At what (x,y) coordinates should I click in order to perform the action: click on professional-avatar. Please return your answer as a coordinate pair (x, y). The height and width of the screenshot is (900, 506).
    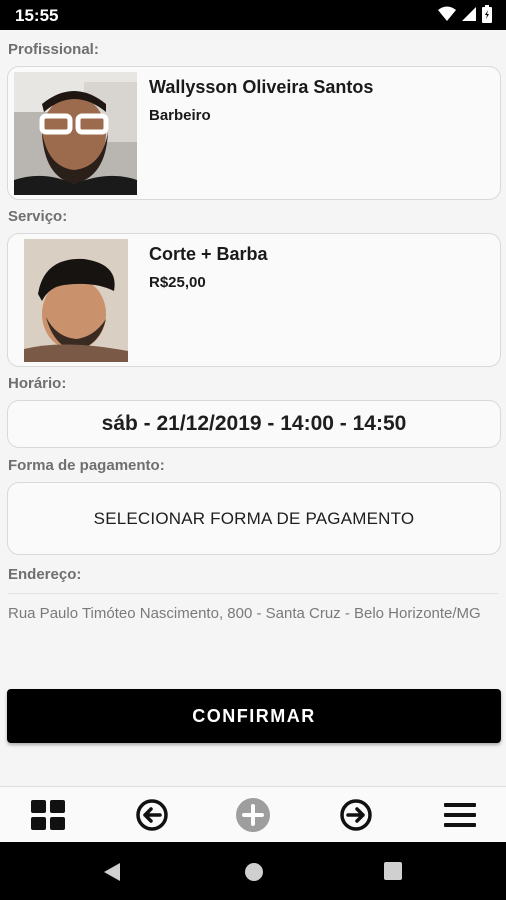
    Looking at the image, I should click on (75, 133).